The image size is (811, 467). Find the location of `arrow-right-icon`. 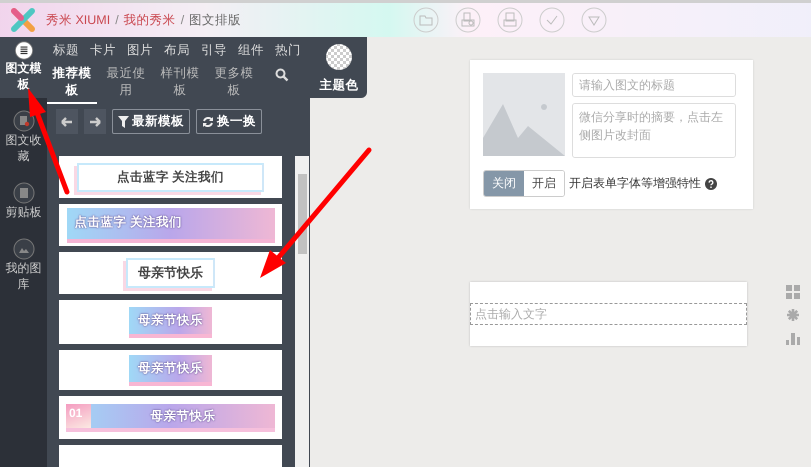

arrow-right-icon is located at coordinates (95, 121).